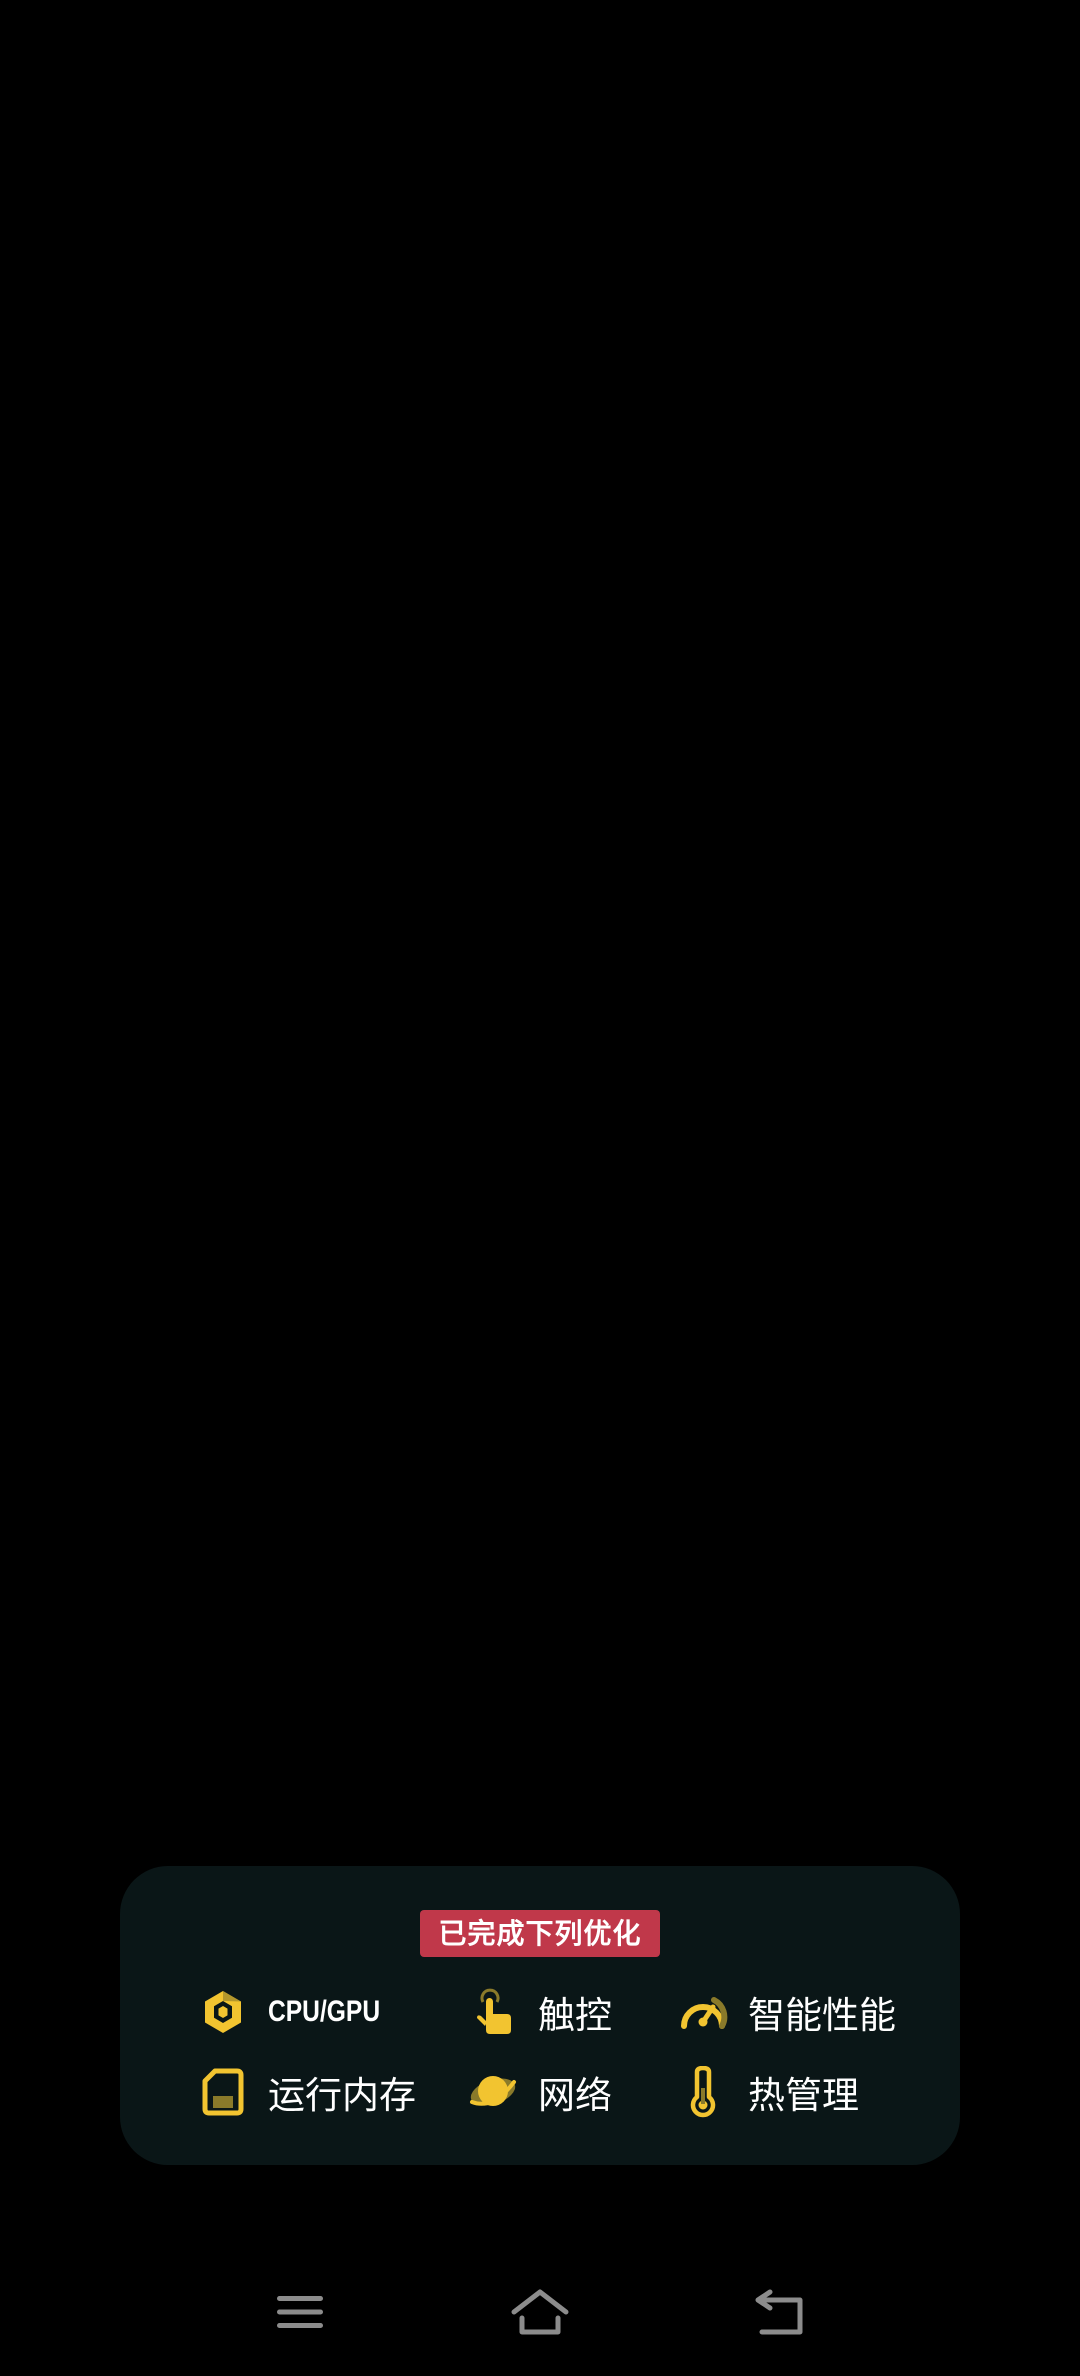 The height and width of the screenshot is (2376, 1080). I want to click on touch-hand-icon, so click(493, 2012).